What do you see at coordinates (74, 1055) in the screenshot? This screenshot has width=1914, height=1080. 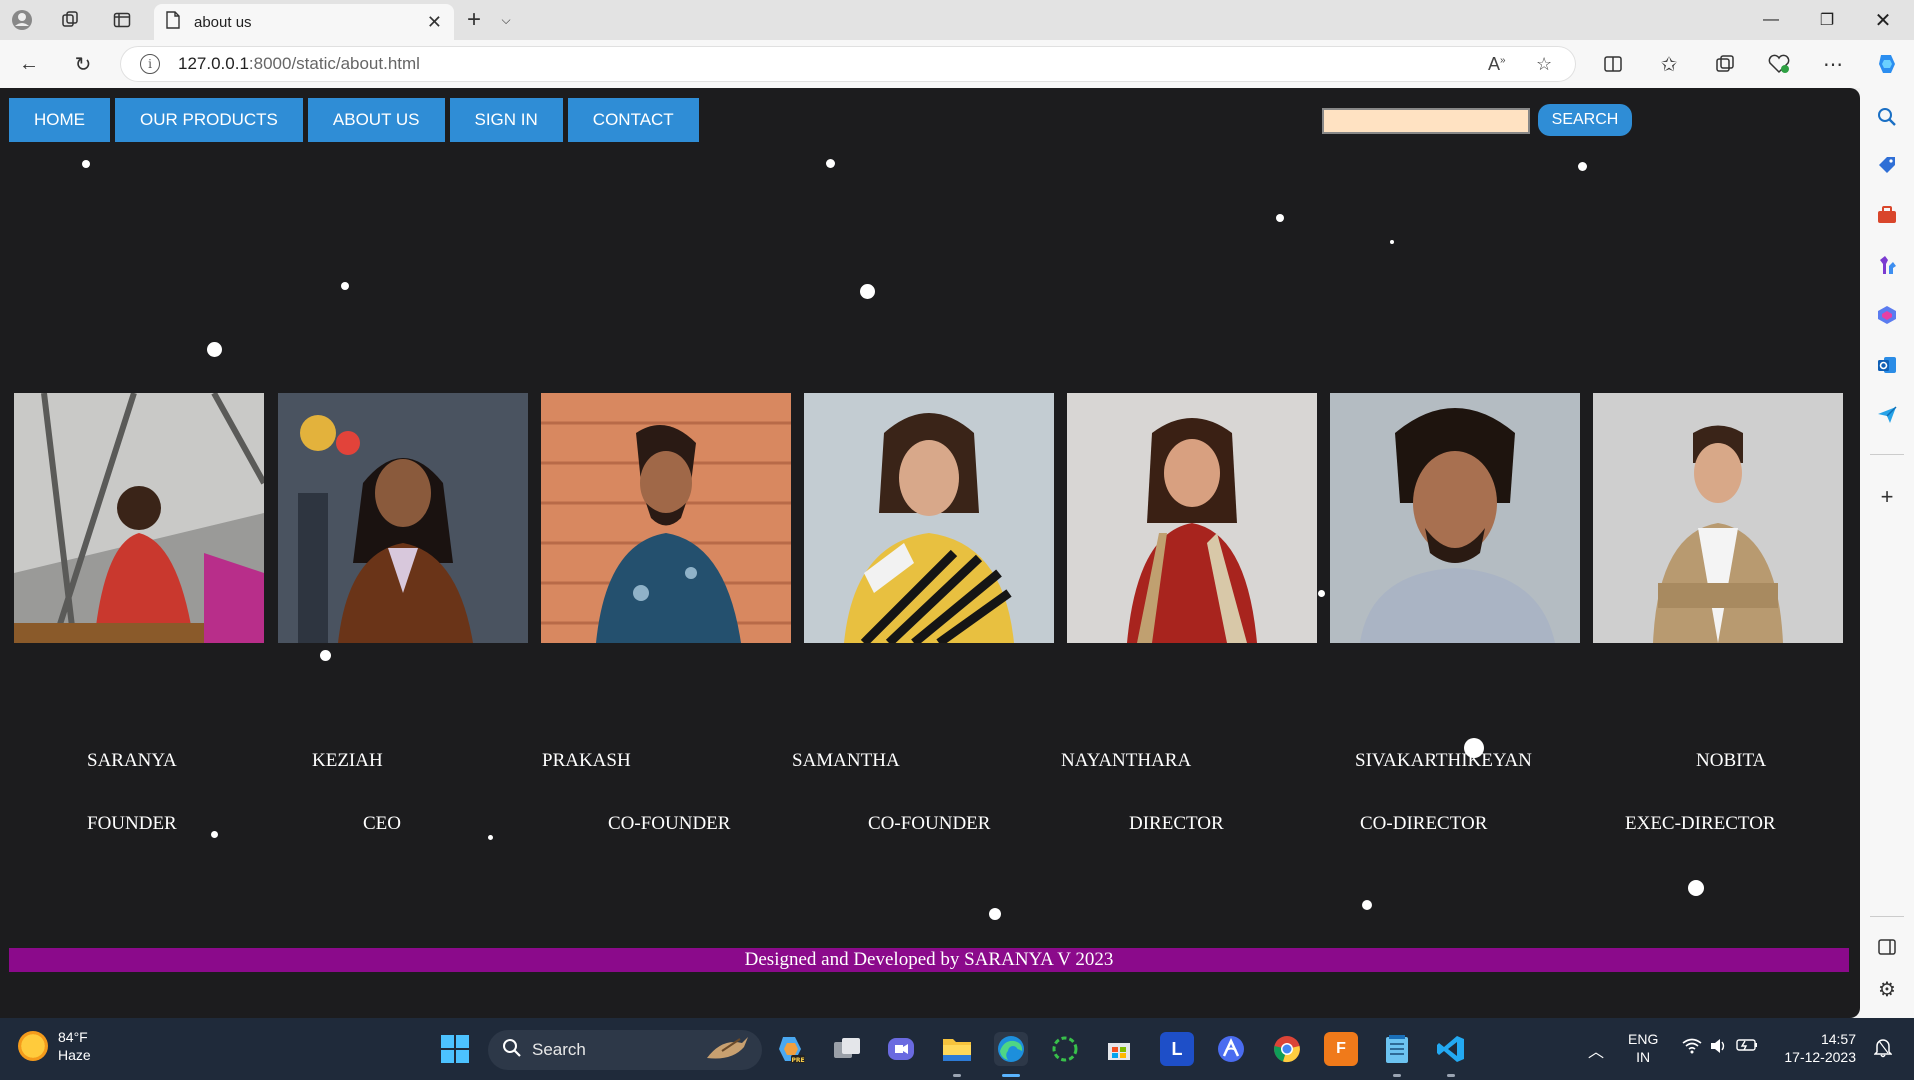 I see `weather-description: Haze` at bounding box center [74, 1055].